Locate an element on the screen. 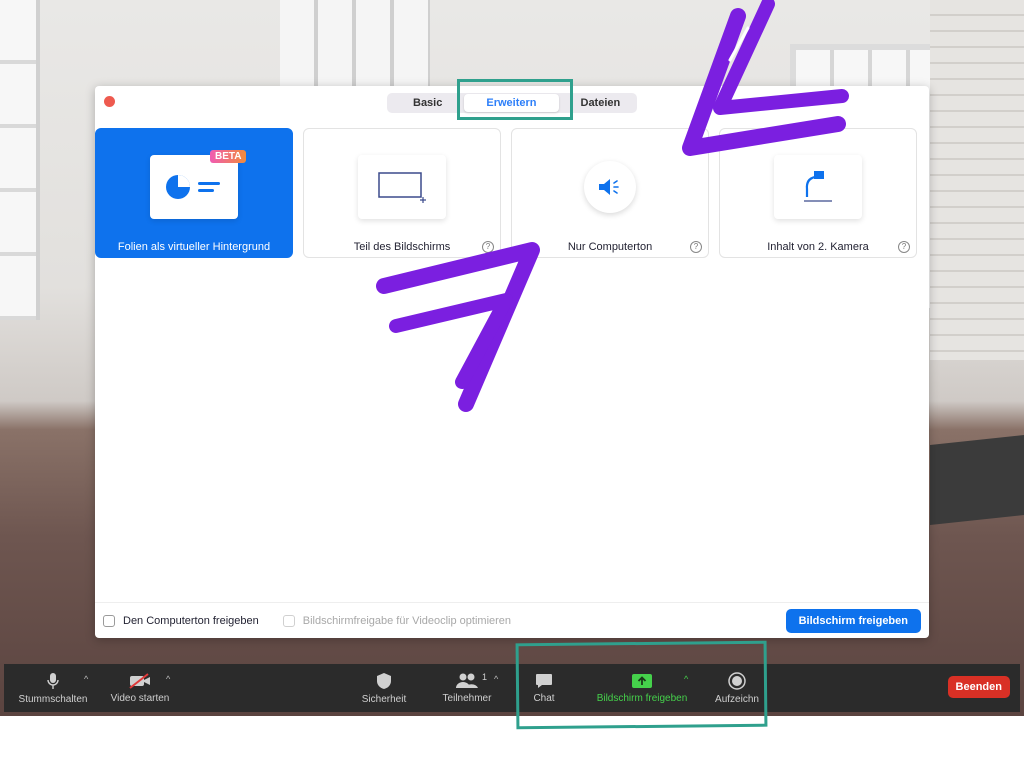  background-window-left is located at coordinates (20, 160).